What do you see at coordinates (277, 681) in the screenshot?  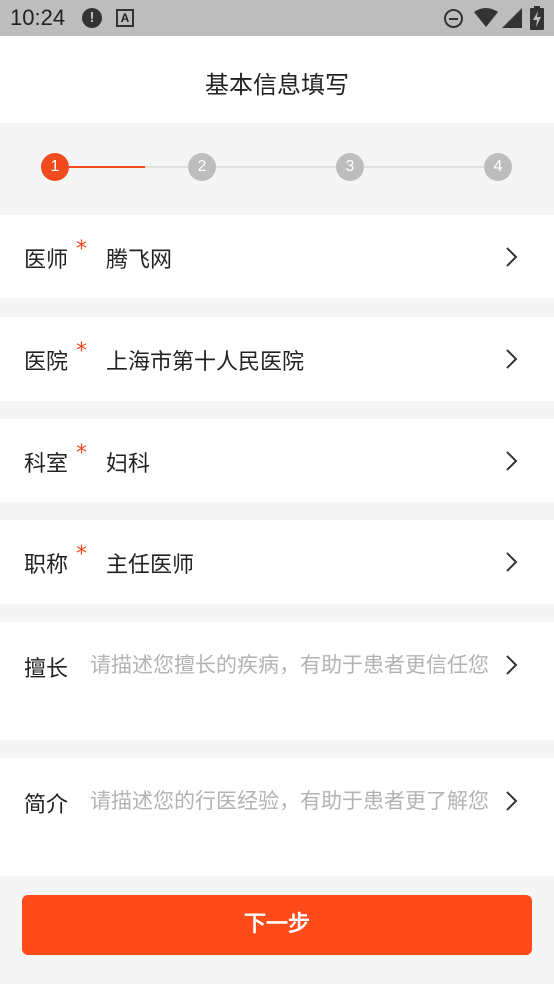 I see `specialty-row: 擅长 请描述您擅长的疾病，有助于患者更信任您` at bounding box center [277, 681].